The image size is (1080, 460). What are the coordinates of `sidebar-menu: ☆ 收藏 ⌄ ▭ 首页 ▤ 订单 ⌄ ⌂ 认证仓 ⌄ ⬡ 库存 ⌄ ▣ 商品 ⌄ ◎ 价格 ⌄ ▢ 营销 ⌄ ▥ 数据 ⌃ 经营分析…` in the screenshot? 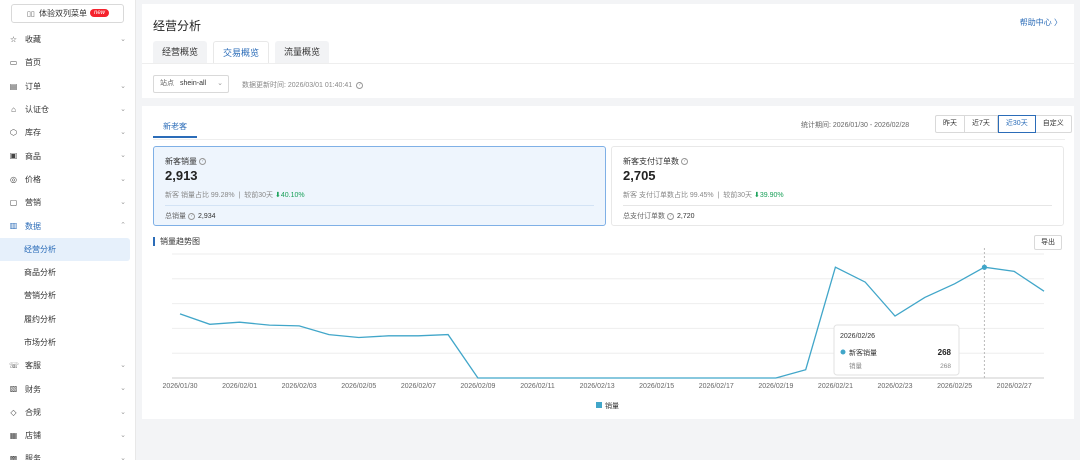 It's located at (68, 244).